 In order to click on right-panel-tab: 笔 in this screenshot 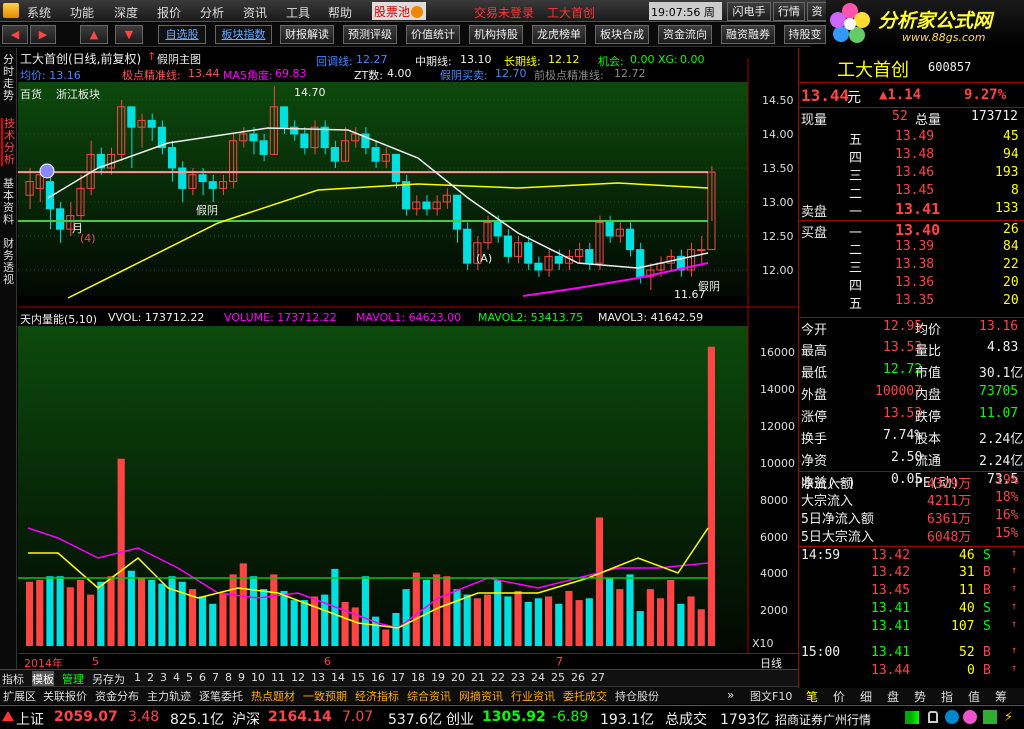, I will do `click(812, 696)`.